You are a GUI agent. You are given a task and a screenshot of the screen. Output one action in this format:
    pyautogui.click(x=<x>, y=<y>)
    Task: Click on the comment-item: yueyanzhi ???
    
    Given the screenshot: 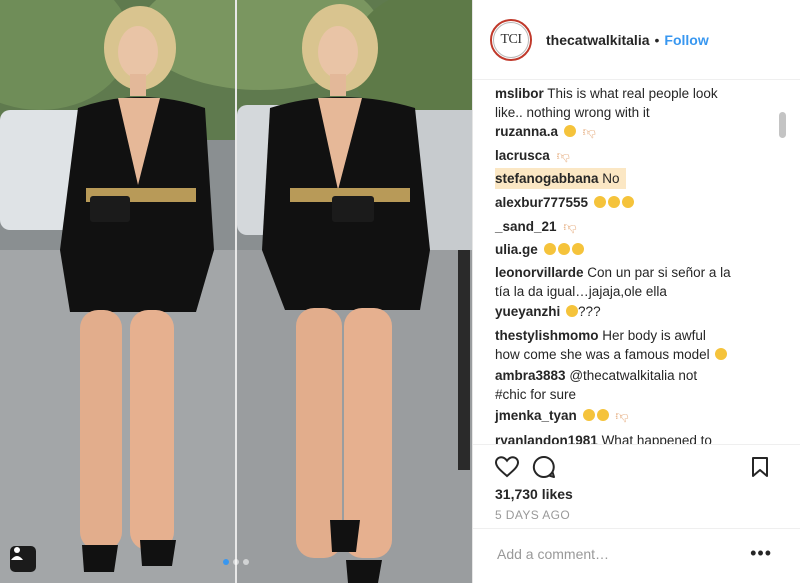 What is the action you would take?
    pyautogui.click(x=630, y=311)
    